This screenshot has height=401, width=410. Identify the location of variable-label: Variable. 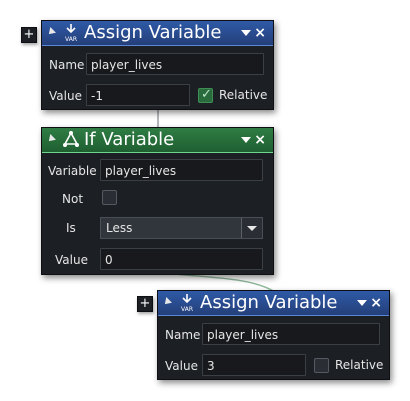
(72, 171).